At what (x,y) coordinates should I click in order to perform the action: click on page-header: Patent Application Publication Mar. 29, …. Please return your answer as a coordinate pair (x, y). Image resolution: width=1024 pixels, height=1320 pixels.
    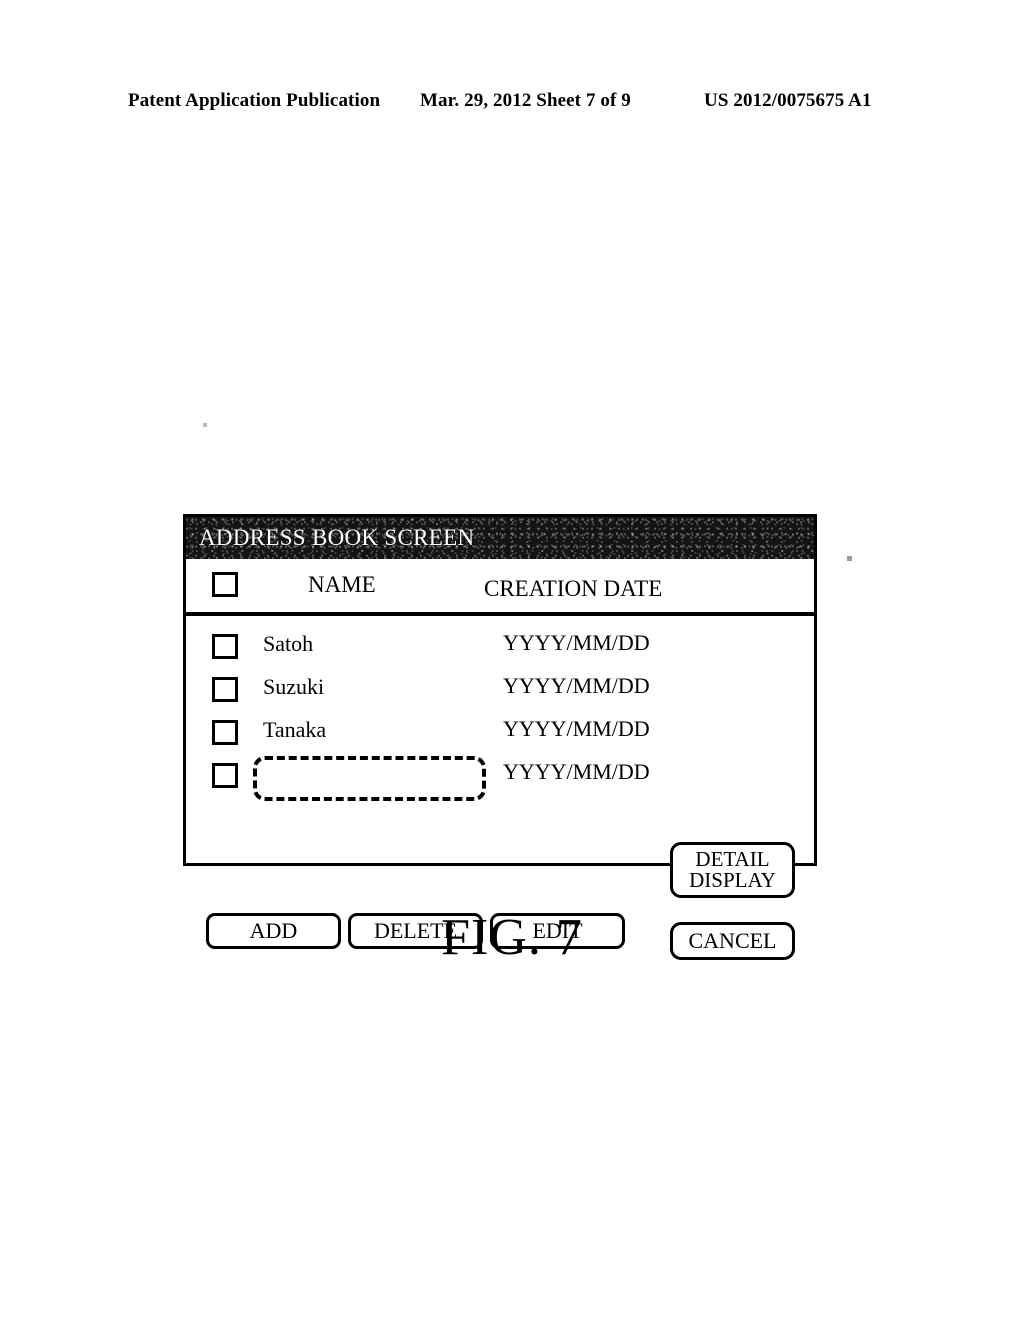
    Looking at the image, I should click on (512, 101).